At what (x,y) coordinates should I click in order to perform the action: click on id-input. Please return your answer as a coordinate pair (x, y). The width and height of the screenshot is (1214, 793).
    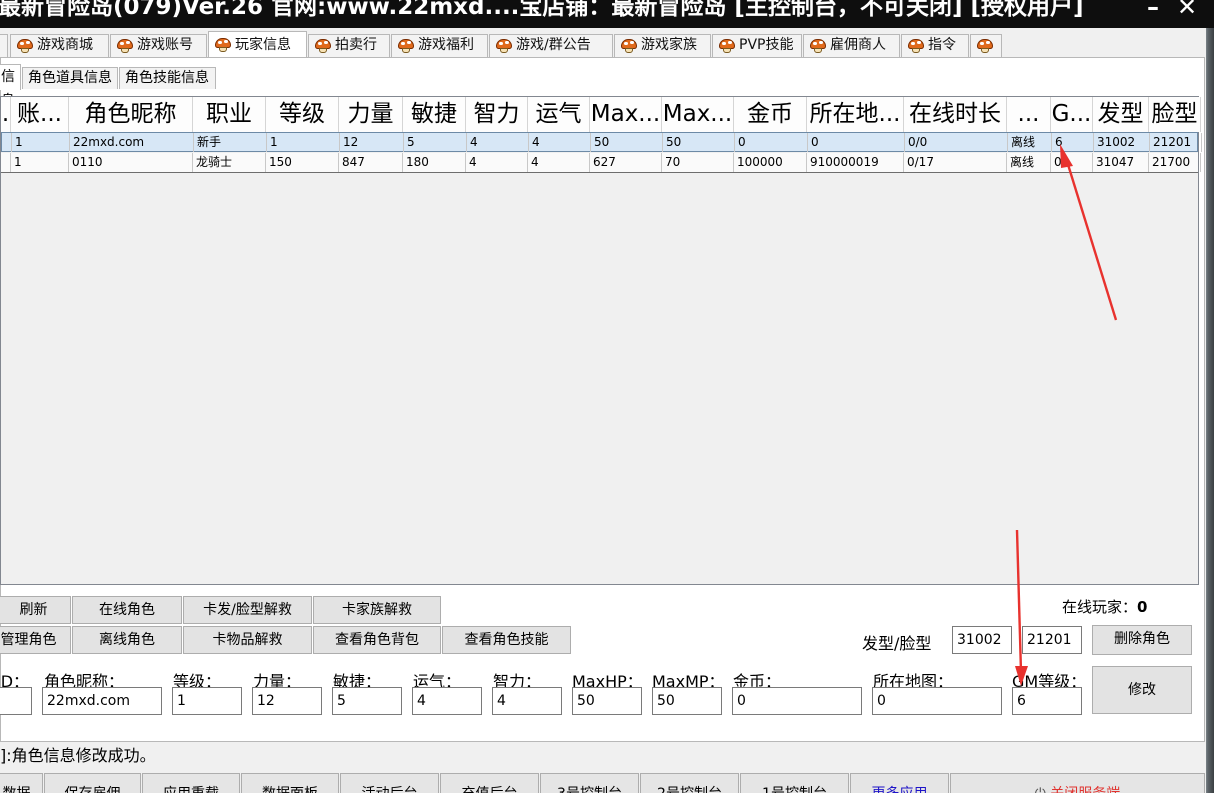
    Looking at the image, I should click on (16, 701).